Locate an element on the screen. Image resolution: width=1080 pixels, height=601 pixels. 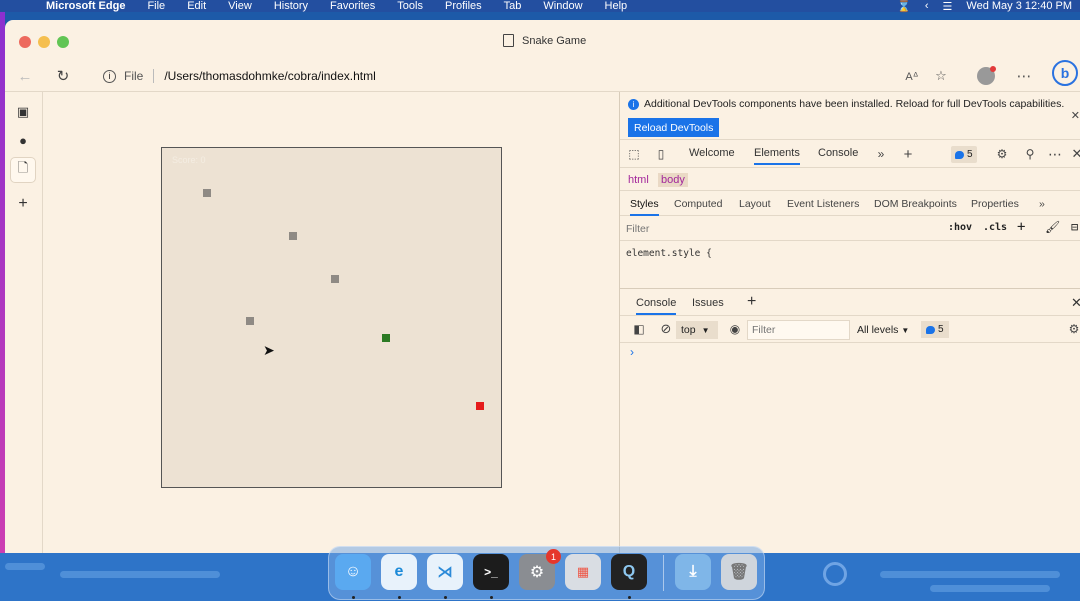
inspect-element-icon: ⬚ is located at coordinates (634, 154).